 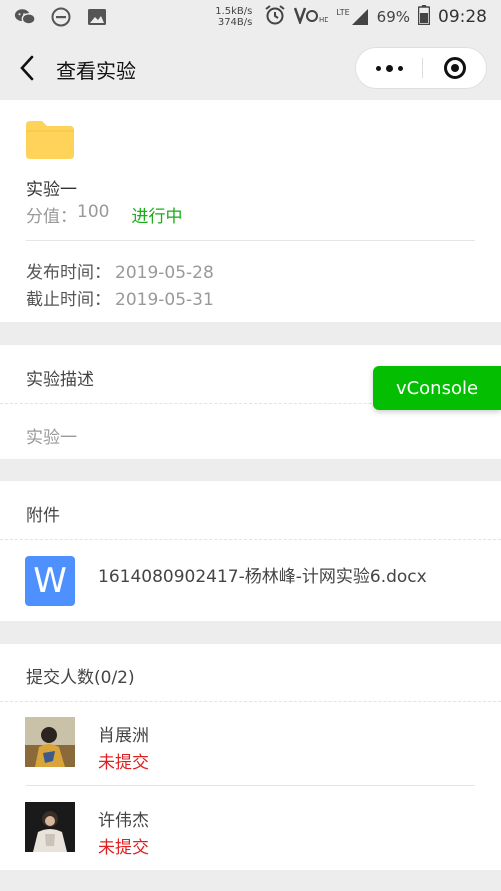 What do you see at coordinates (424, 17) in the screenshot?
I see `battery-icon` at bounding box center [424, 17].